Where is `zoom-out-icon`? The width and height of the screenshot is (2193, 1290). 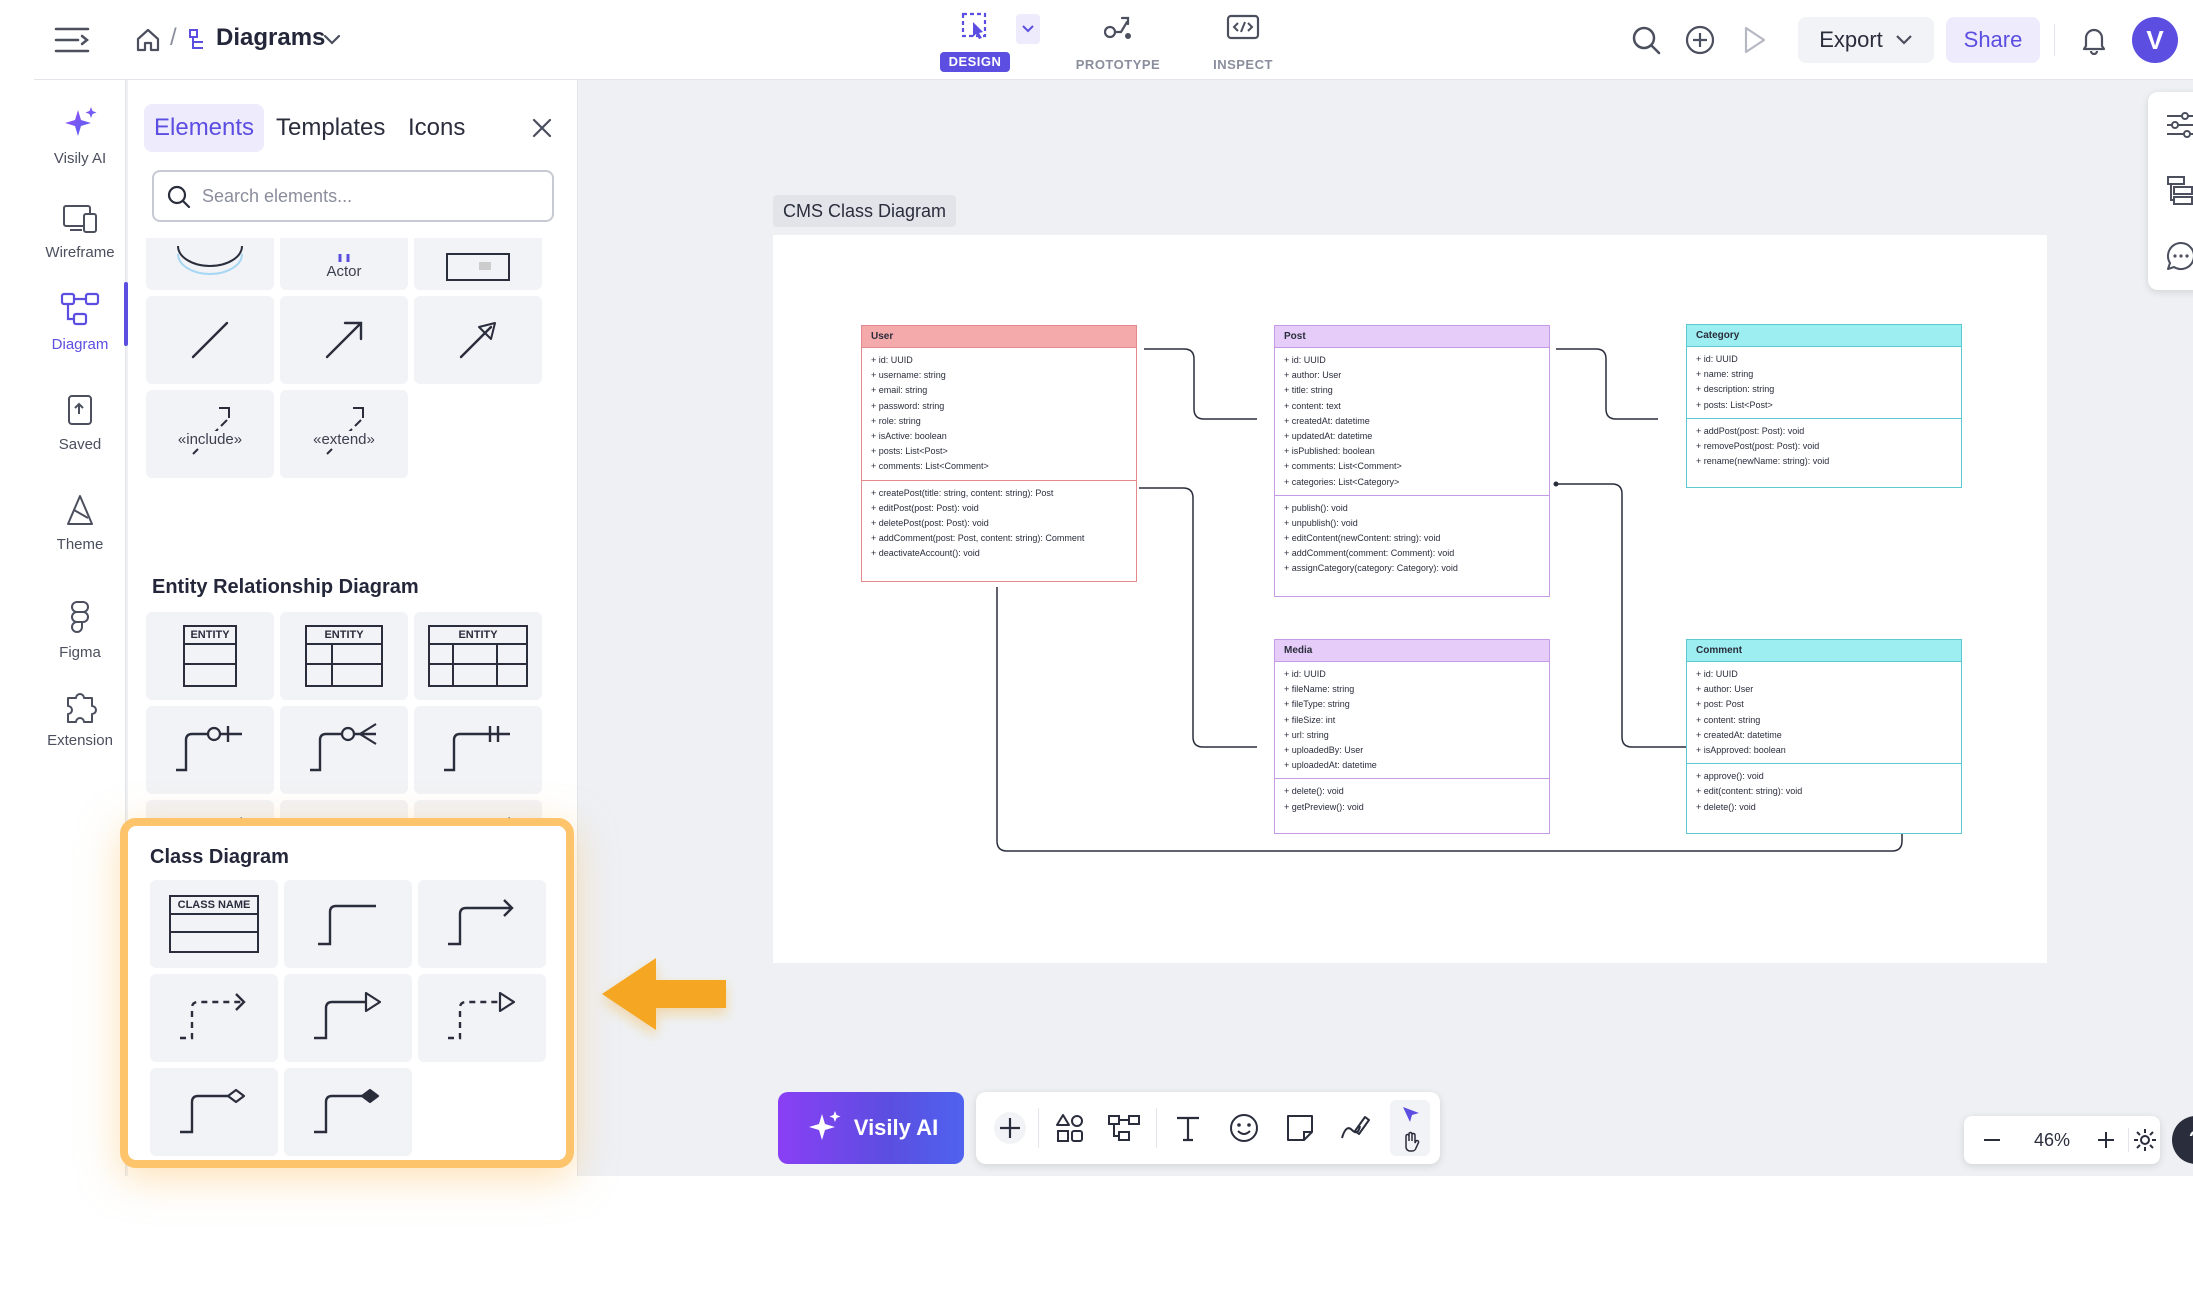
zoom-out-icon is located at coordinates (1992, 1140).